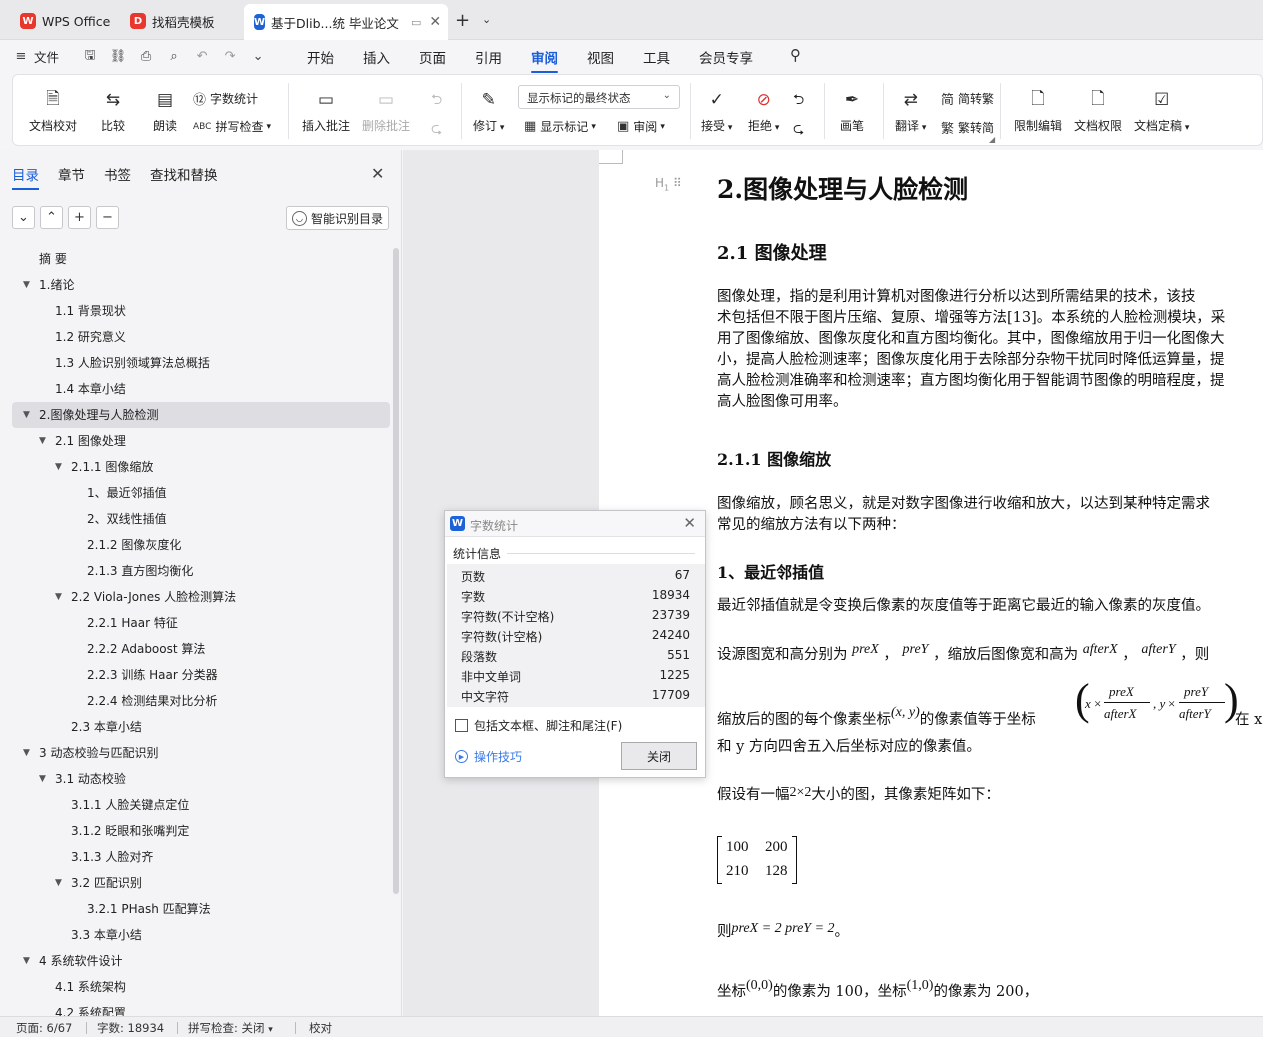 This screenshot has width=1263, height=1037. I want to click on previous-change-icon: ⮌, so click(798, 101).